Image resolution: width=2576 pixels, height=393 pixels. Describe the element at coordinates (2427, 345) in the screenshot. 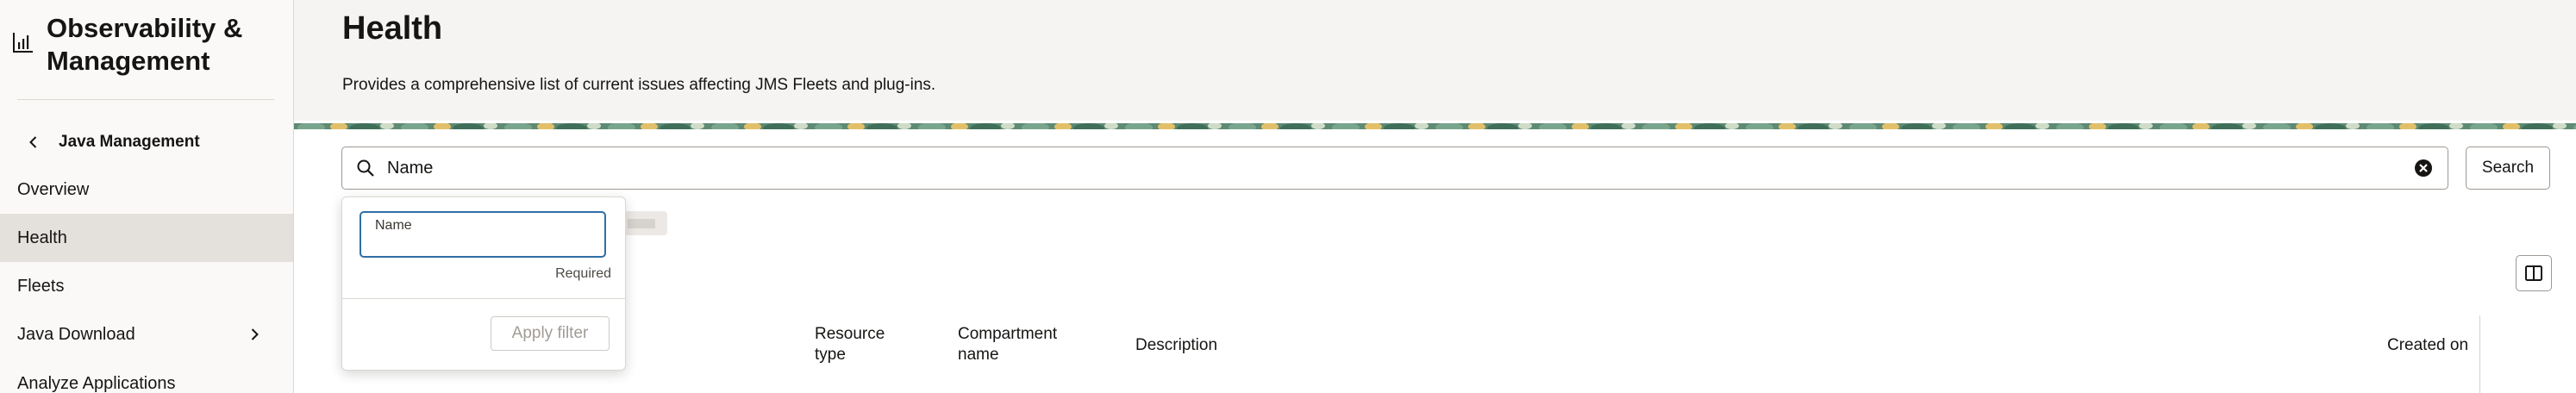

I see `column-header-created-on: Created on` at that location.